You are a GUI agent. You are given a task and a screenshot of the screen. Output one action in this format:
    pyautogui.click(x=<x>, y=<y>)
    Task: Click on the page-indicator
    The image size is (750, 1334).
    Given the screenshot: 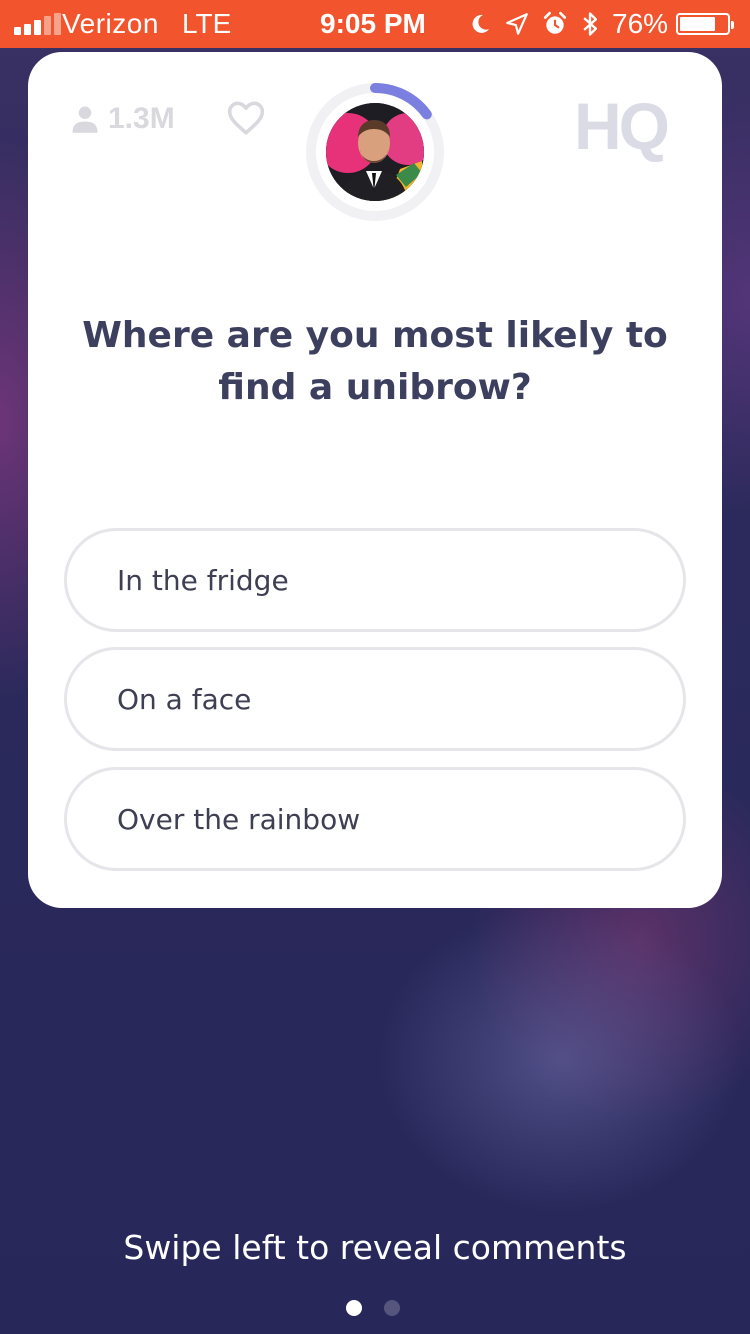 What is the action you would take?
    pyautogui.click(x=373, y=1308)
    